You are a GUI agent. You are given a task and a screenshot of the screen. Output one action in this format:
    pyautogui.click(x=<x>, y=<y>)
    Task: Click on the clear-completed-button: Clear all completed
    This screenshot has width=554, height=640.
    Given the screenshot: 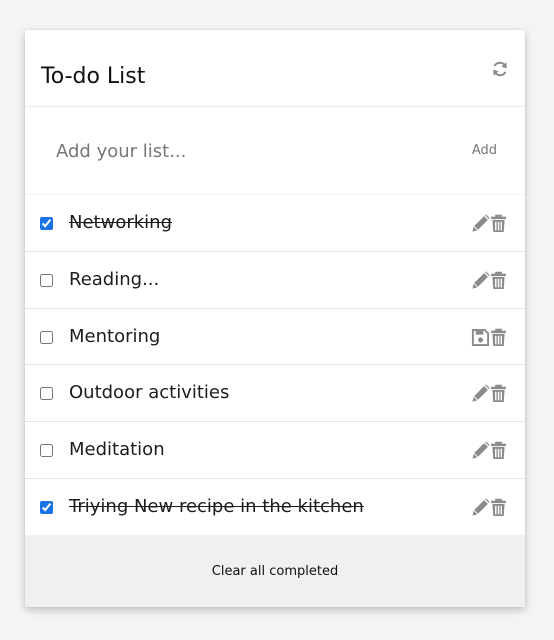 What is the action you would take?
    pyautogui.click(x=275, y=571)
    